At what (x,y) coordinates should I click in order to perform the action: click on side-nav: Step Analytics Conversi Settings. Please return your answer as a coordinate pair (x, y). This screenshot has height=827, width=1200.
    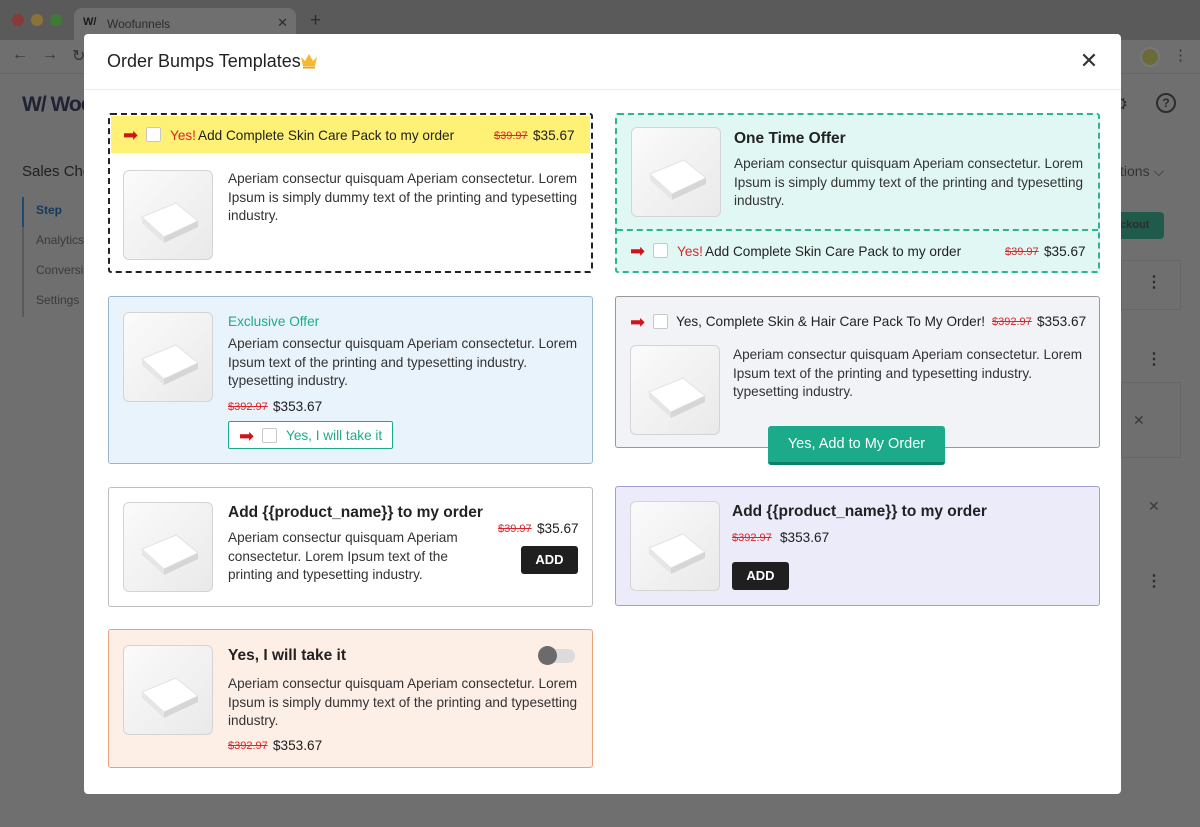
    Looking at the image, I should click on (54, 257).